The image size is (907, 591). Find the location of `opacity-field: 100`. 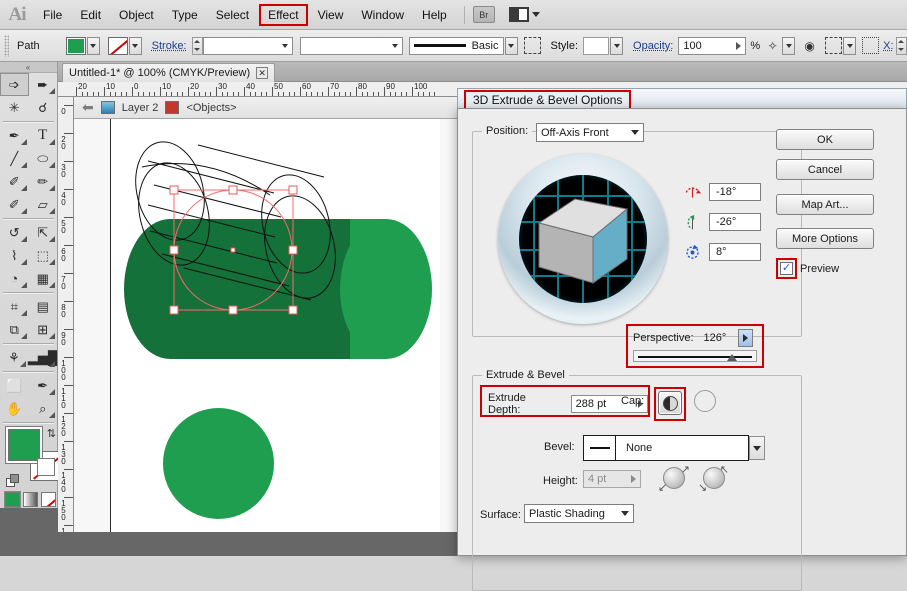

opacity-field: 100 is located at coordinates (712, 45).